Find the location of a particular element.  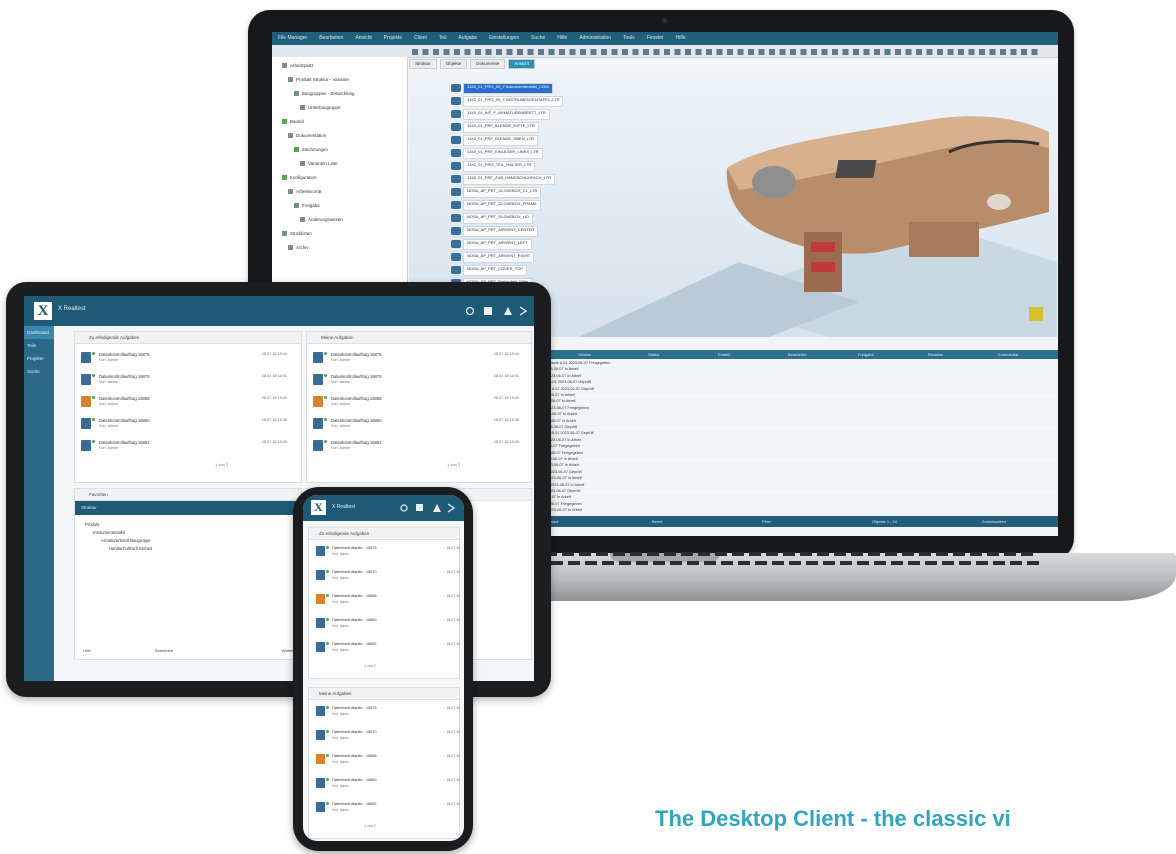

menu-item: Bearbeiten is located at coordinates (331, 38).